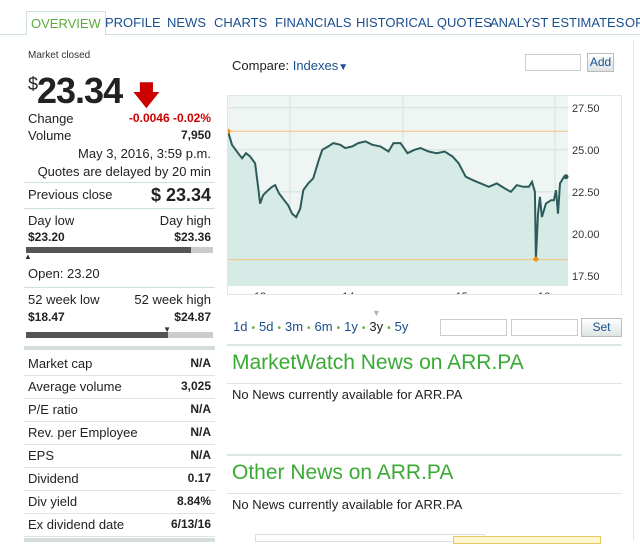 The image size is (640, 544). Describe the element at coordinates (553, 62) in the screenshot. I see `compare-symbol-input` at that location.